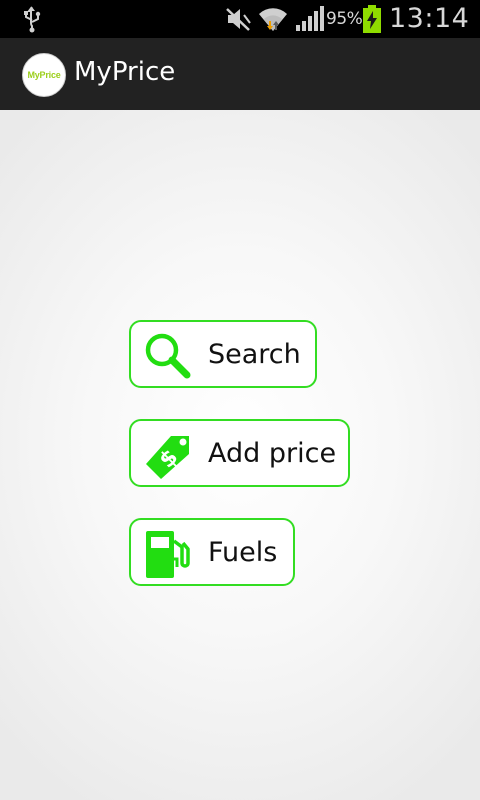 Image resolution: width=480 pixels, height=800 pixels. What do you see at coordinates (243, 552) in the screenshot?
I see `fuels-button-label: Fuels` at bounding box center [243, 552].